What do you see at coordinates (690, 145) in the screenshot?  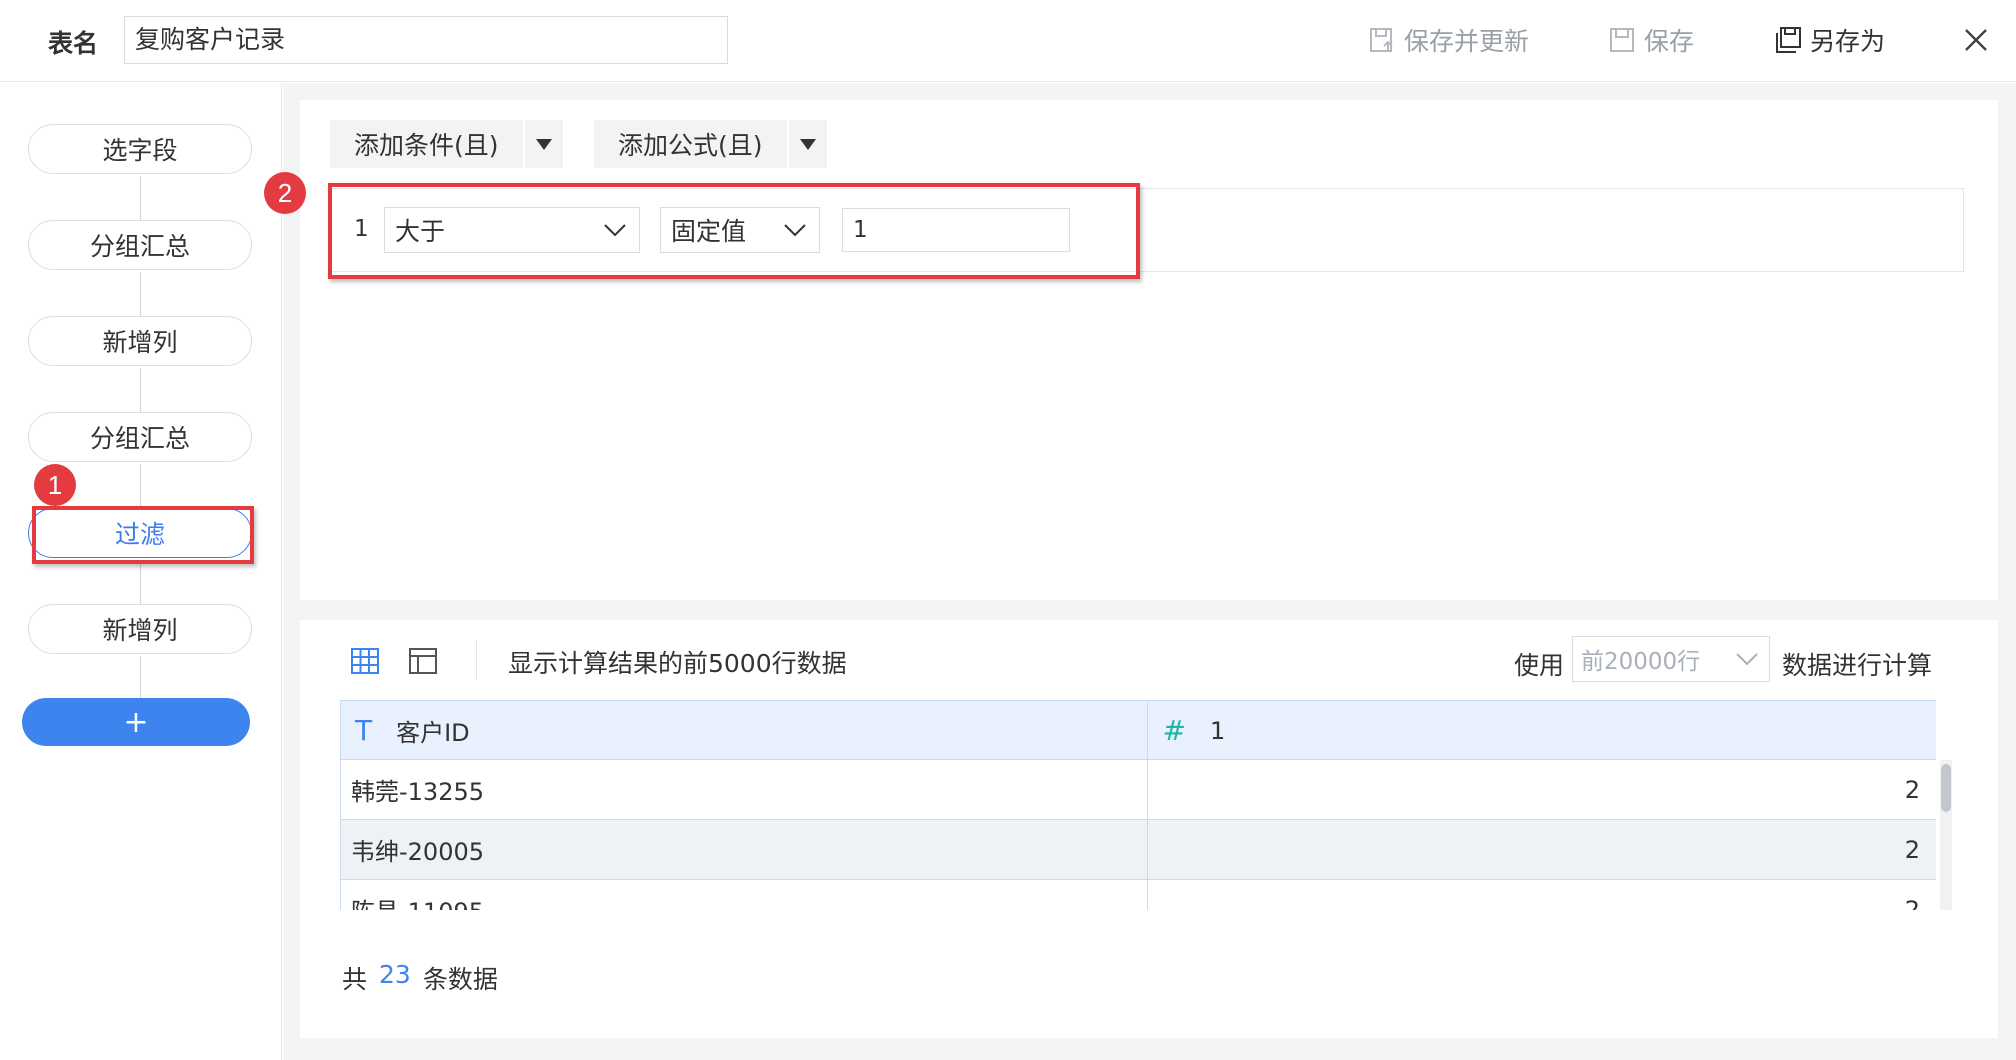 I see `add-formula-label: 添加公式(且)` at bounding box center [690, 145].